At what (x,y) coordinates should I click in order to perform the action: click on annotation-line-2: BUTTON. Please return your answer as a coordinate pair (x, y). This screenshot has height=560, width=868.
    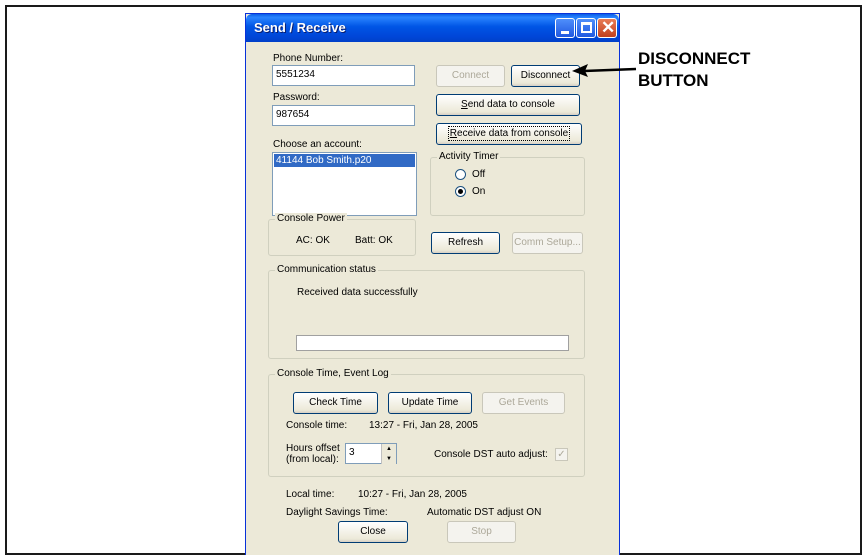
    Looking at the image, I should click on (673, 80).